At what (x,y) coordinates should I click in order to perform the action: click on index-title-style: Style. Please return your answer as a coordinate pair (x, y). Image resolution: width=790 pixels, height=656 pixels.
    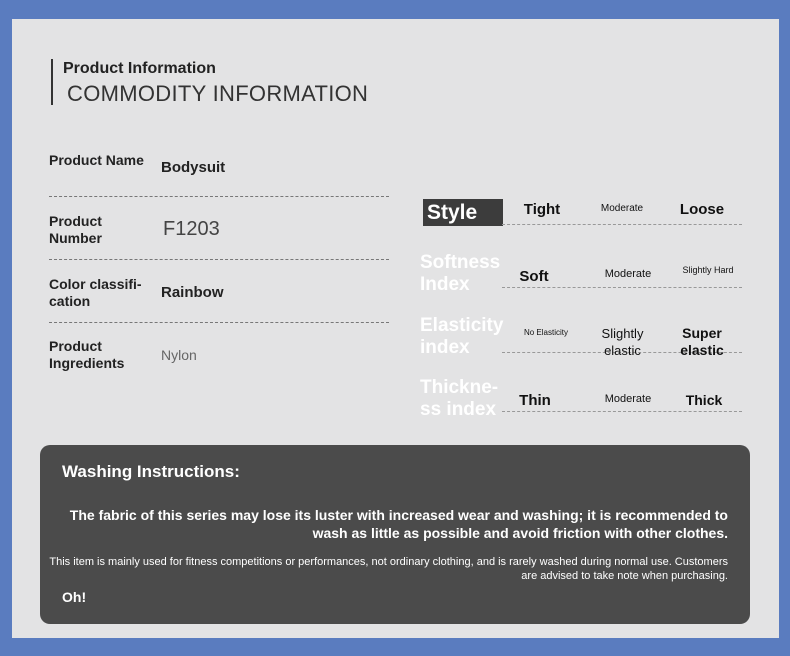
    Looking at the image, I should click on (463, 212).